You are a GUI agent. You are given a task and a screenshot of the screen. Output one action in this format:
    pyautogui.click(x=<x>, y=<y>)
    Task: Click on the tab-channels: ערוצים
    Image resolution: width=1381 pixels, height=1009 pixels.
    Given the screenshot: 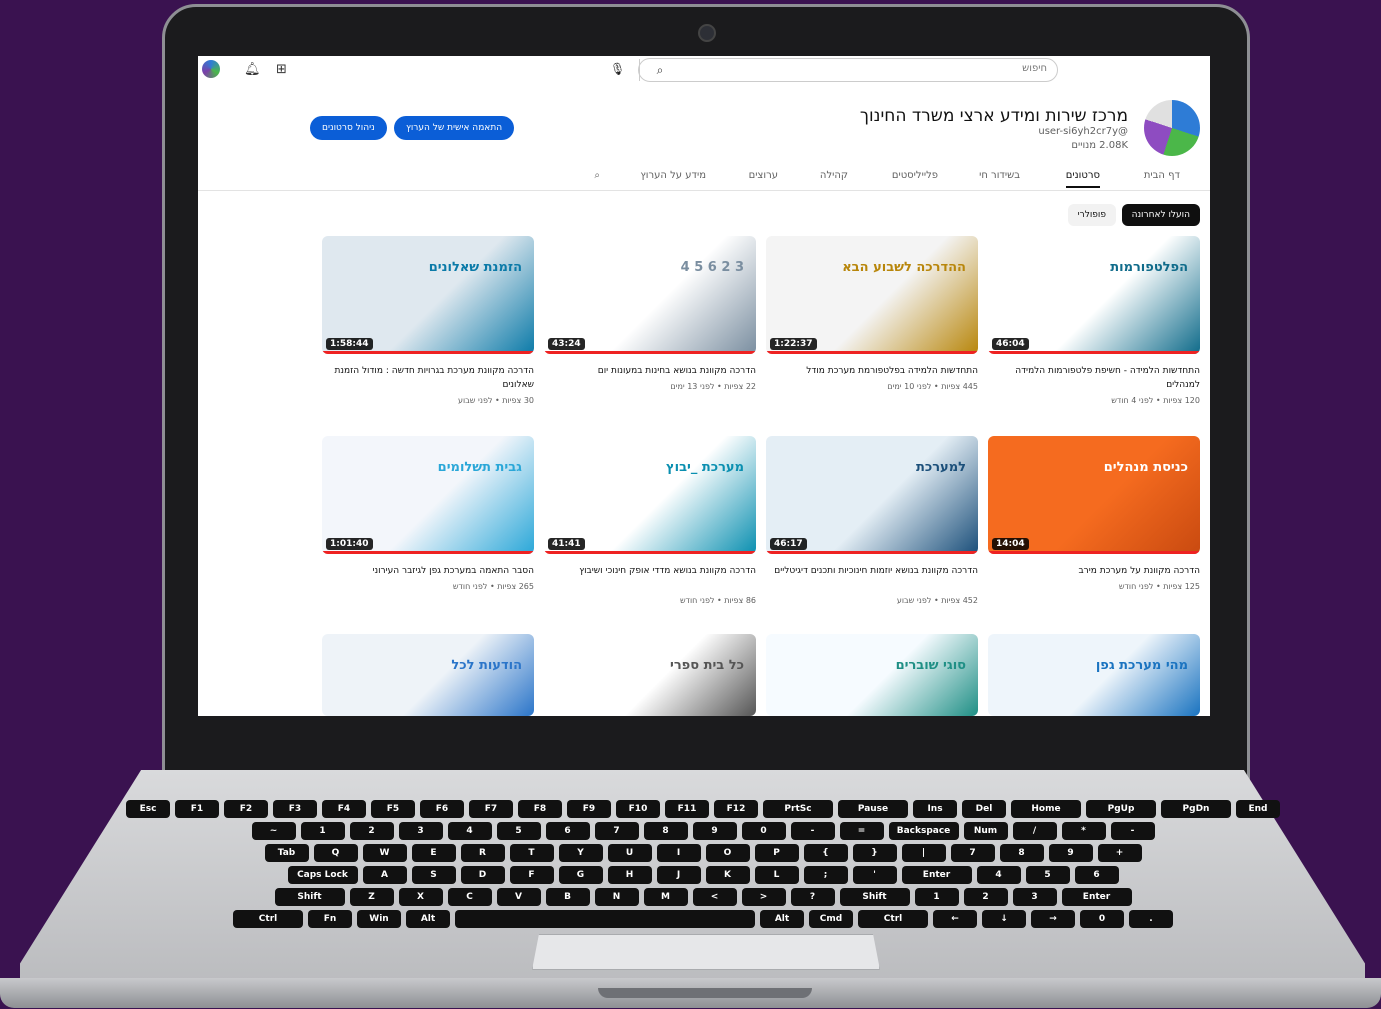 What is the action you would take?
    pyautogui.click(x=763, y=175)
    